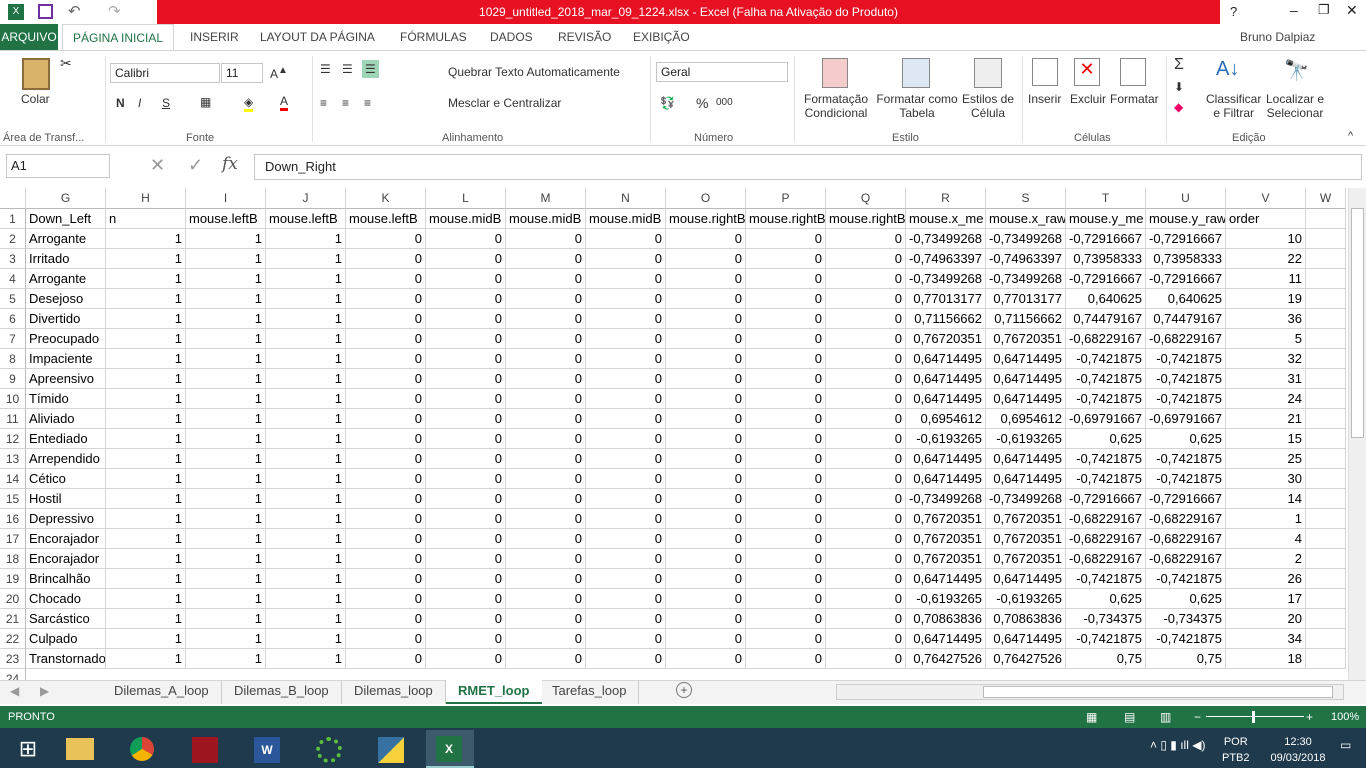 Image resolution: width=1366 pixels, height=768 pixels. I want to click on cell: -0,74963397, so click(946, 259).